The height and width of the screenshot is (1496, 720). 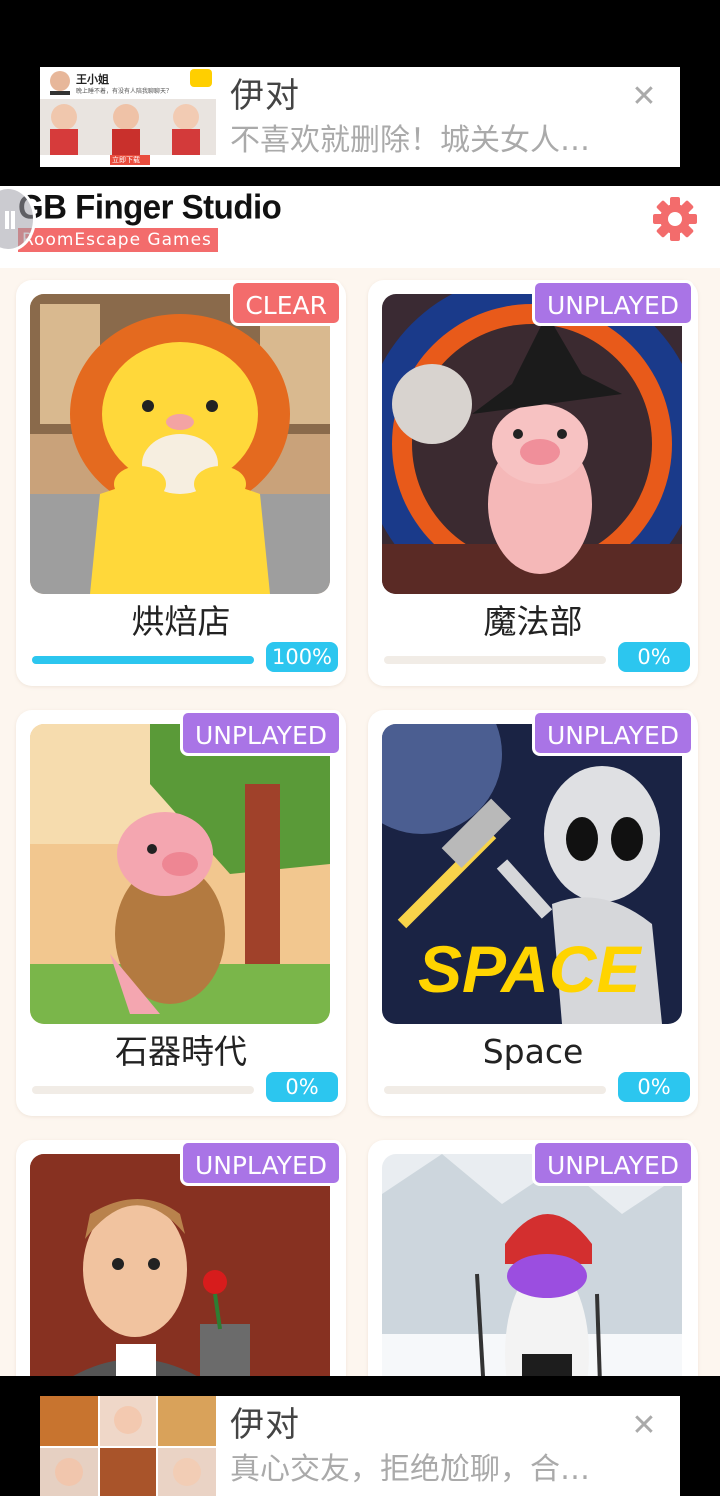 I want to click on app-header: GB Finger Studio RoomEscape Games, so click(x=360, y=227).